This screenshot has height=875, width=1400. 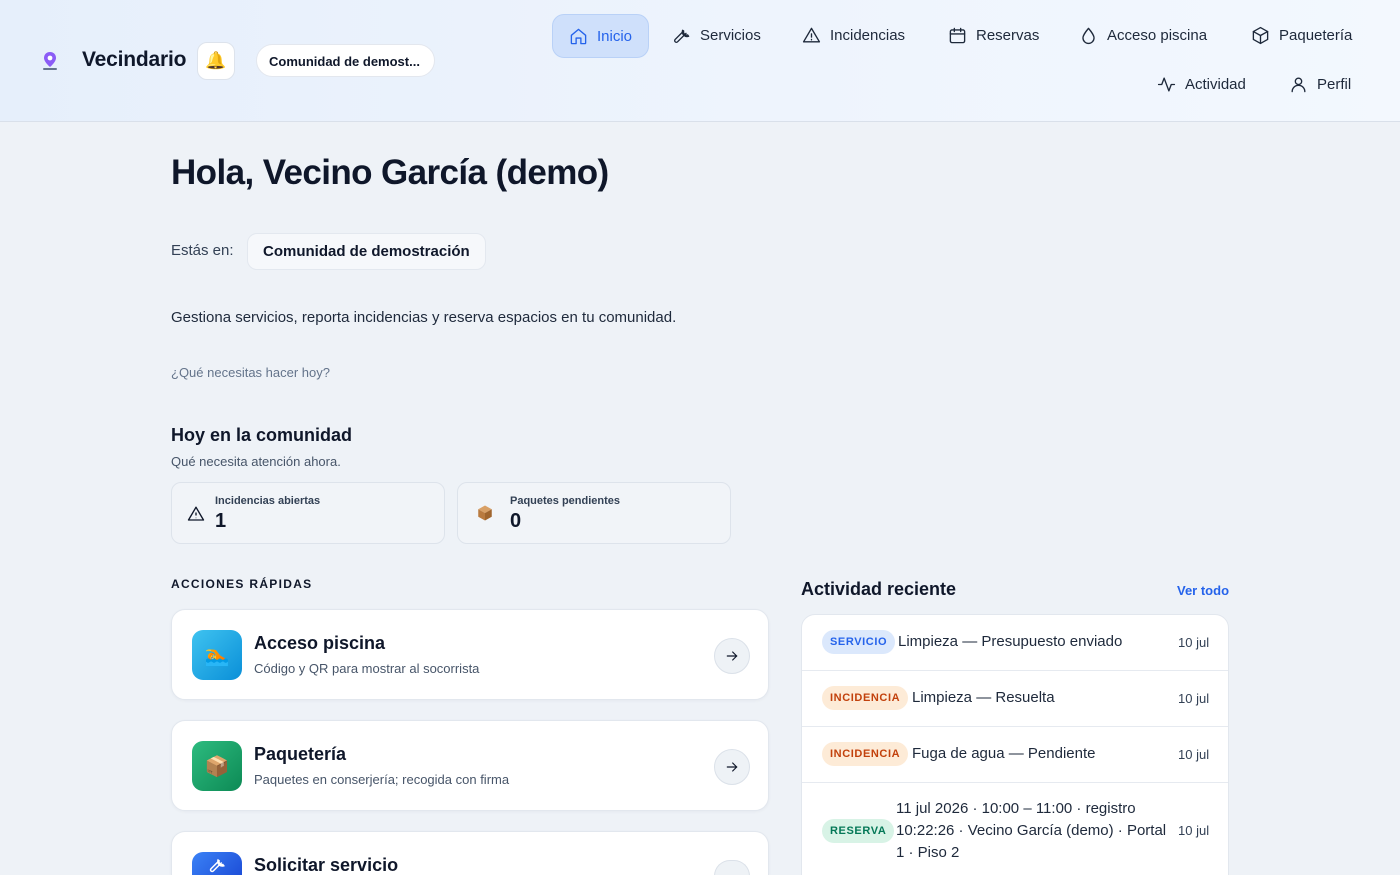 I want to click on bell-icon: 🔔, so click(x=216, y=60).